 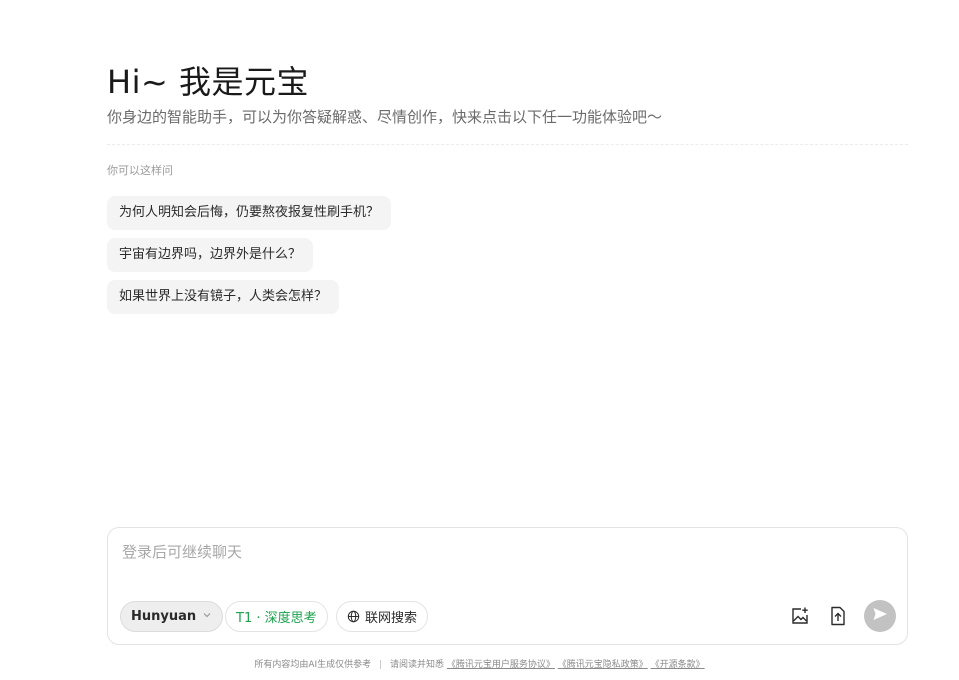 I want to click on model-selector: Hunyuan, so click(x=172, y=616).